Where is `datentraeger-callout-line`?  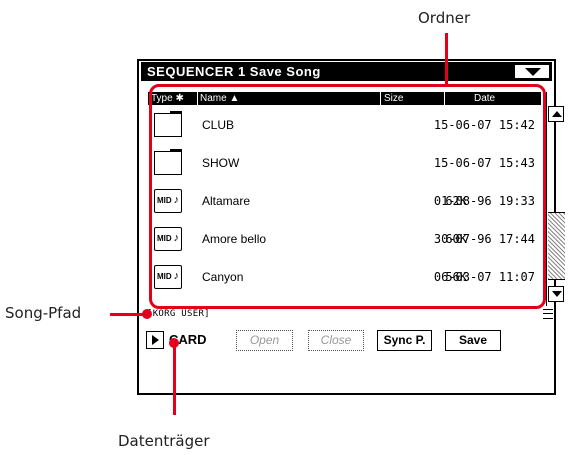
datentraeger-callout-line is located at coordinates (174, 378).